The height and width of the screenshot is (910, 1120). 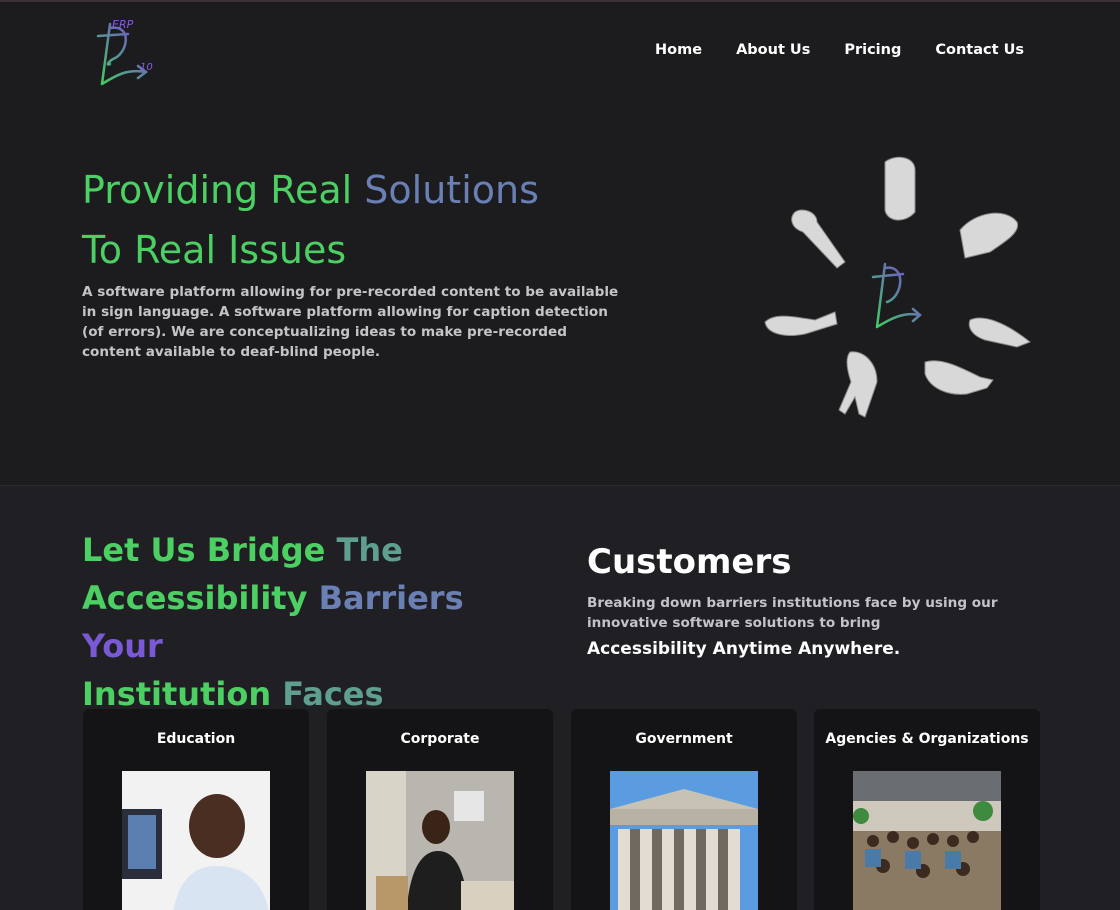 I want to click on hero-title-line2: To Real Issues, so click(x=214, y=250).